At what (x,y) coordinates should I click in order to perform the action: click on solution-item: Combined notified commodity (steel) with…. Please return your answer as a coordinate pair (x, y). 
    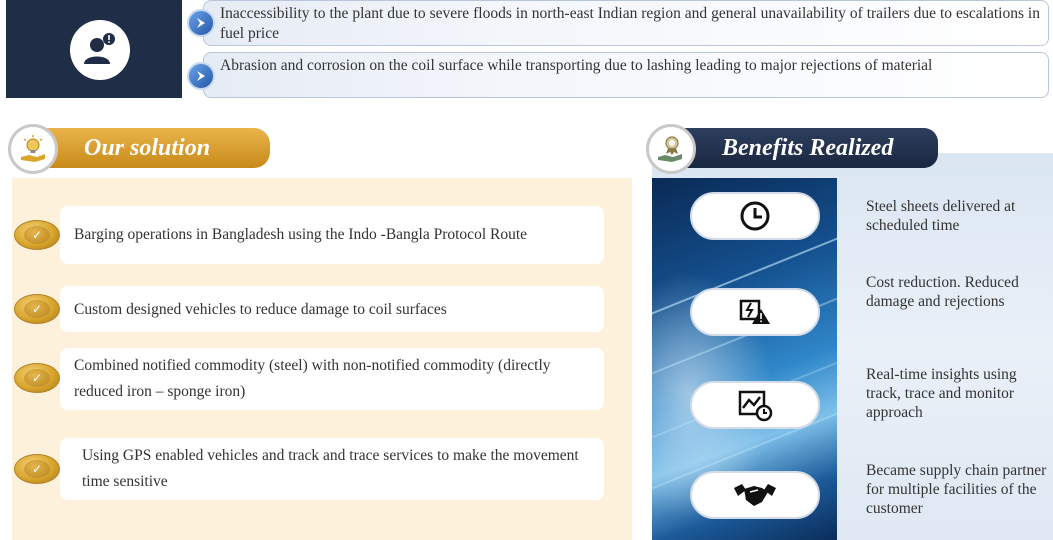
    Looking at the image, I should click on (332, 379).